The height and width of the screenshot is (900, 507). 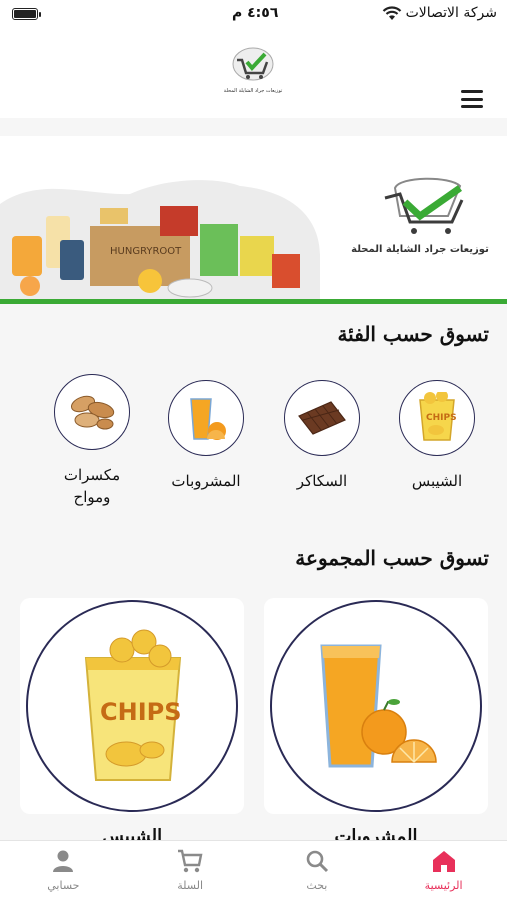 I want to click on tab-home: الرئيسية, so click(x=443, y=870).